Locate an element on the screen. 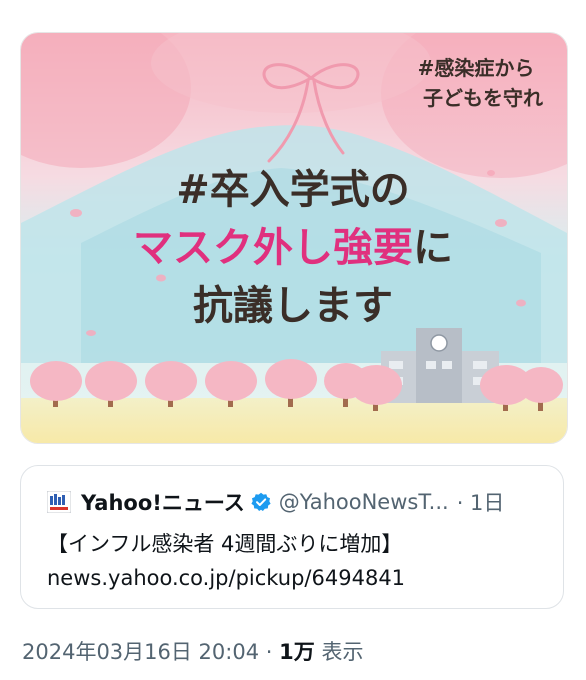 This screenshot has height=680, width=586. quoted-post-text: 【インフル感染者 4週間ぶりに増加】 is located at coordinates (225, 544).